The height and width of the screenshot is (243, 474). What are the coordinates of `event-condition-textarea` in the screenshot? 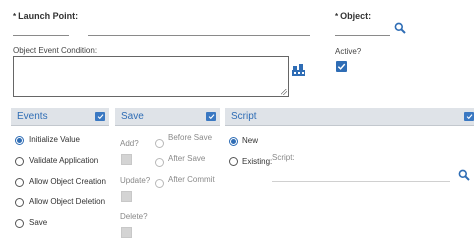 It's located at (151, 76).